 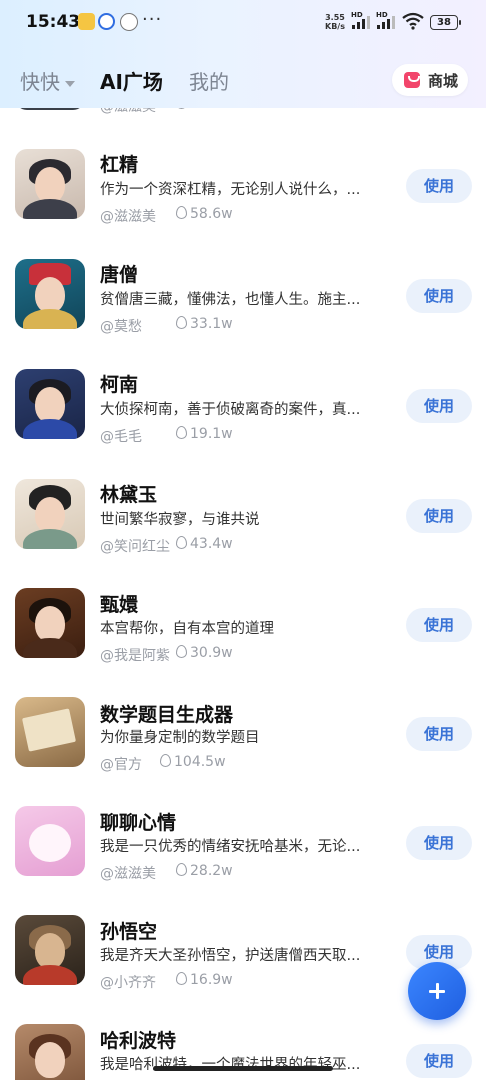 I want to click on agent-name: 杠精, so click(x=119, y=165).